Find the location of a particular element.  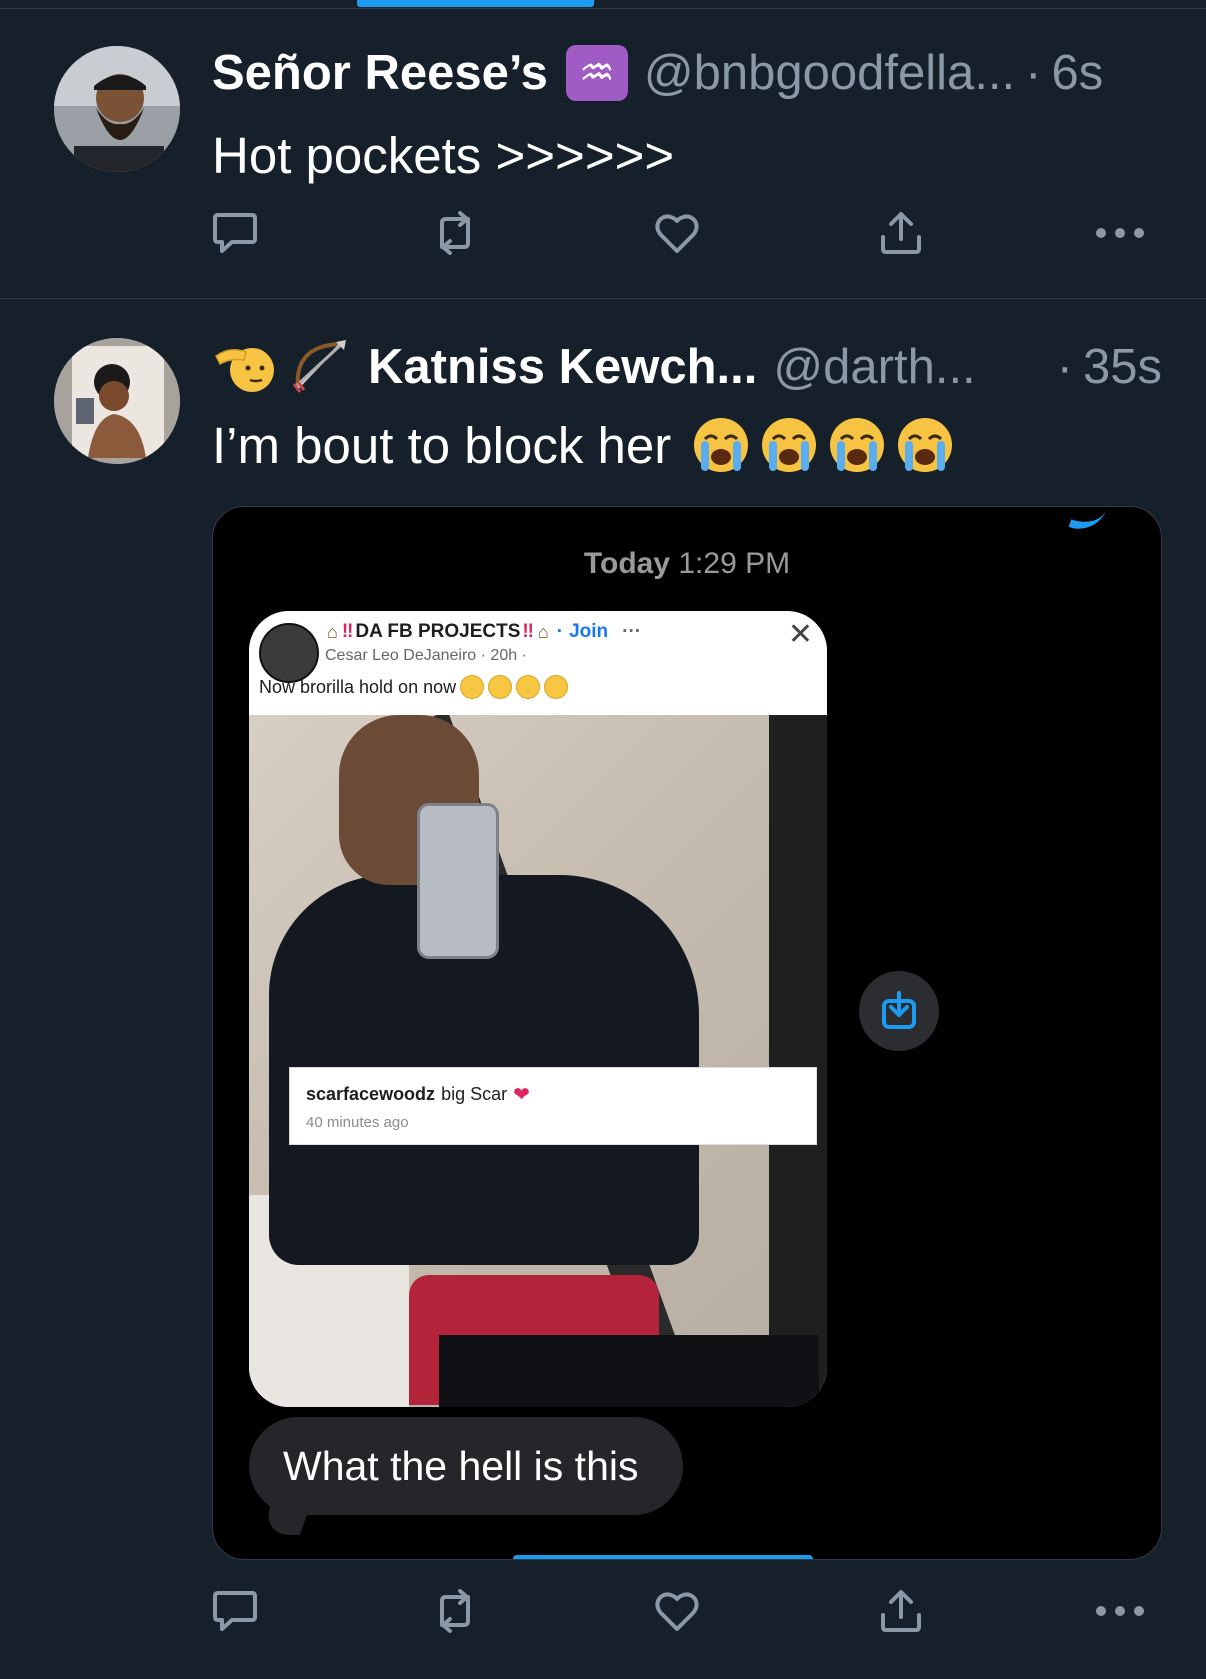

comment-line: scarfacewoodz big Scar ❤ is located at coordinates (418, 1094).